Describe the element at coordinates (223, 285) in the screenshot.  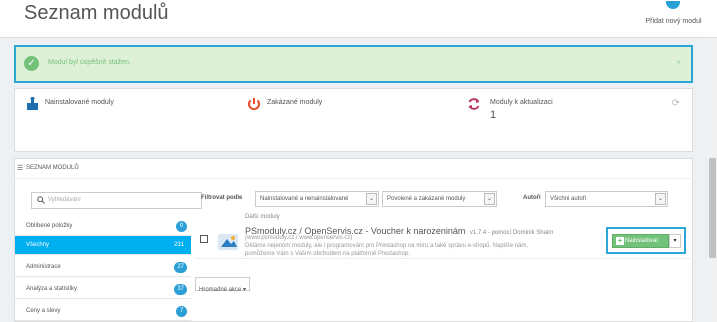
I see `bulk-actions-button: Hromadné akce ▾` at that location.